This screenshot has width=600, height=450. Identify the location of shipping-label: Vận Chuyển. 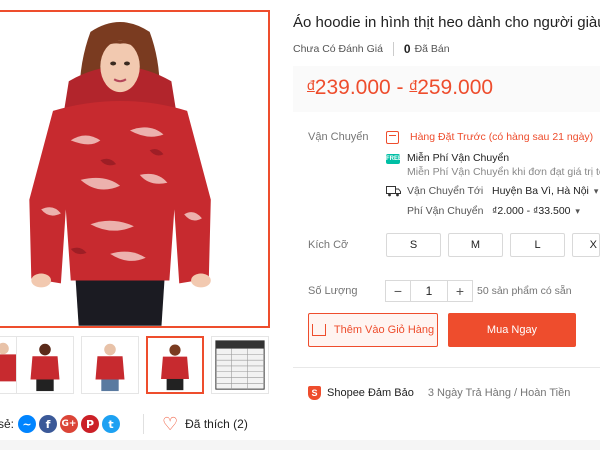
(338, 137).